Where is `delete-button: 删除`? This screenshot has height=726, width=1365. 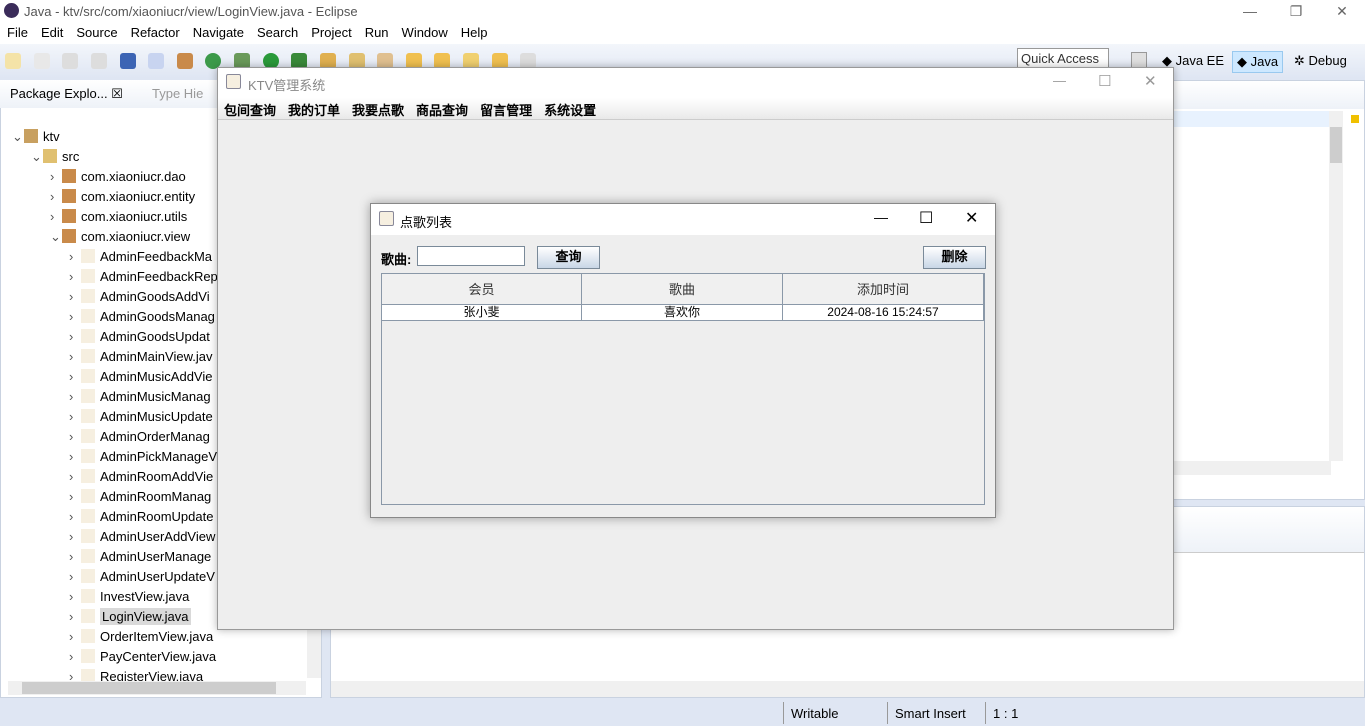
delete-button: 删除 is located at coordinates (954, 257).